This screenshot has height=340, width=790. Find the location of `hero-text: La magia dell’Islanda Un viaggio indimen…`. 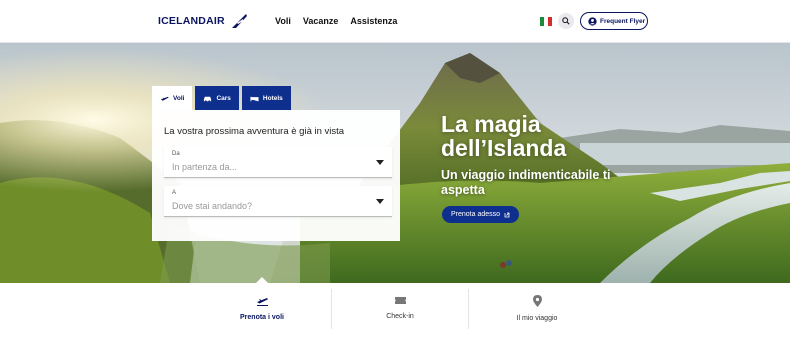

hero-text: La magia dell’Islanda Un viaggio indimen… is located at coordinates (541, 155).